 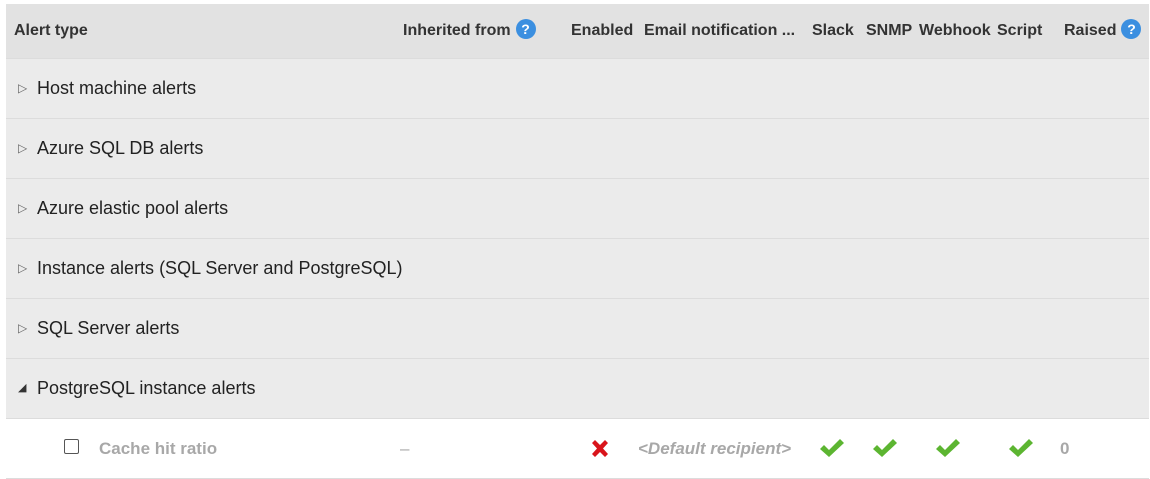 I want to click on alert-name: Cache hit ratio, so click(x=158, y=448).